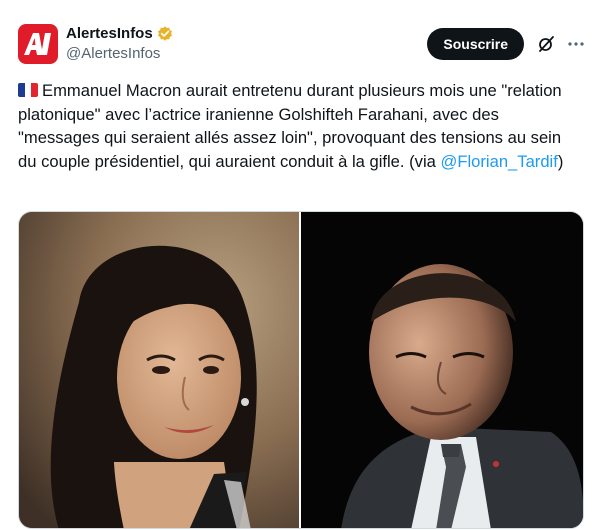 The image size is (600, 530). What do you see at coordinates (560, 161) in the screenshot?
I see `tweet-body-end: )` at bounding box center [560, 161].